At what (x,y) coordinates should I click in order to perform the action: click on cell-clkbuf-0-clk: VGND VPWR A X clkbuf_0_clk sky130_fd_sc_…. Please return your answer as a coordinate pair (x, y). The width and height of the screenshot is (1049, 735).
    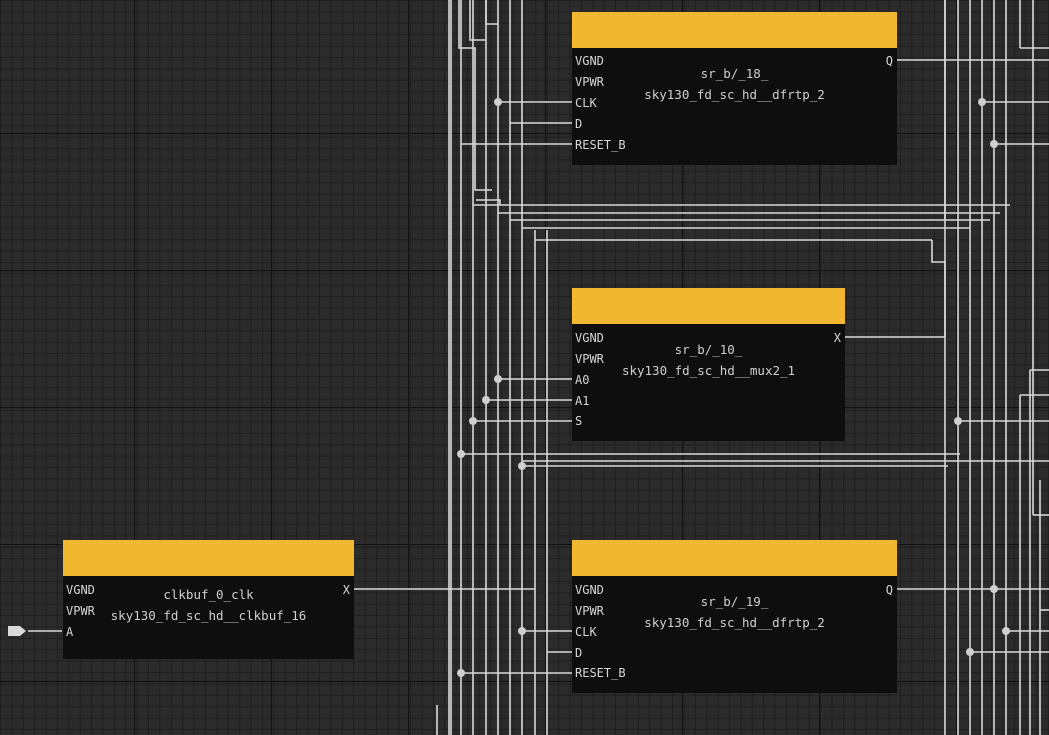
    Looking at the image, I should click on (208, 599).